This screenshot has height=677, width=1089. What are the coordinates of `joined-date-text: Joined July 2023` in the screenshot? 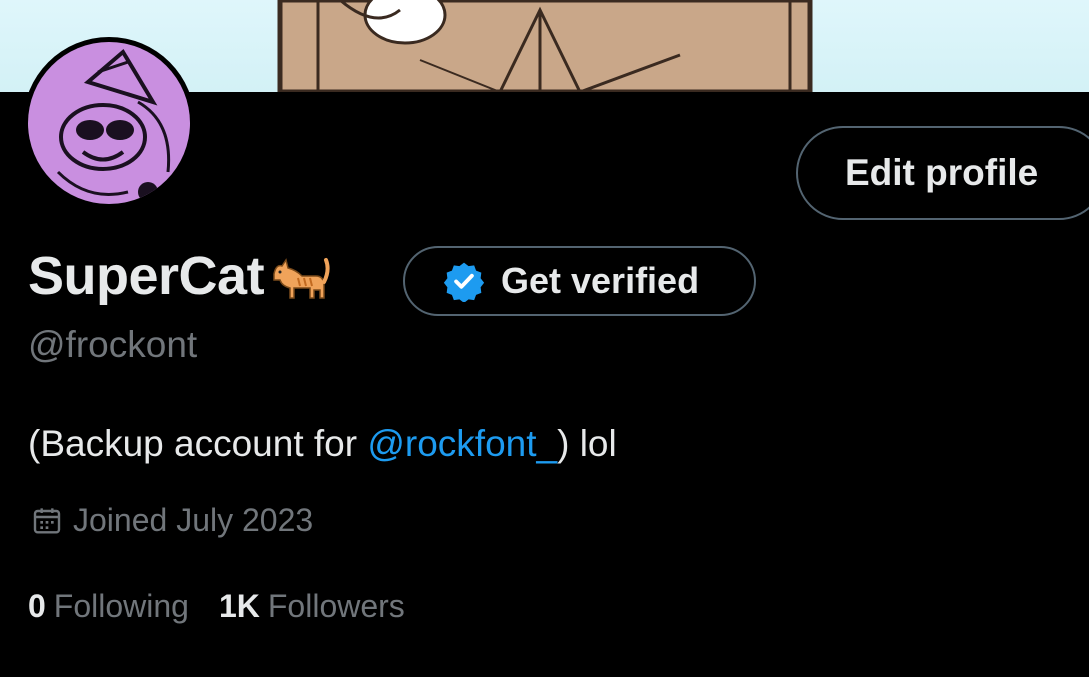 It's located at (193, 520).